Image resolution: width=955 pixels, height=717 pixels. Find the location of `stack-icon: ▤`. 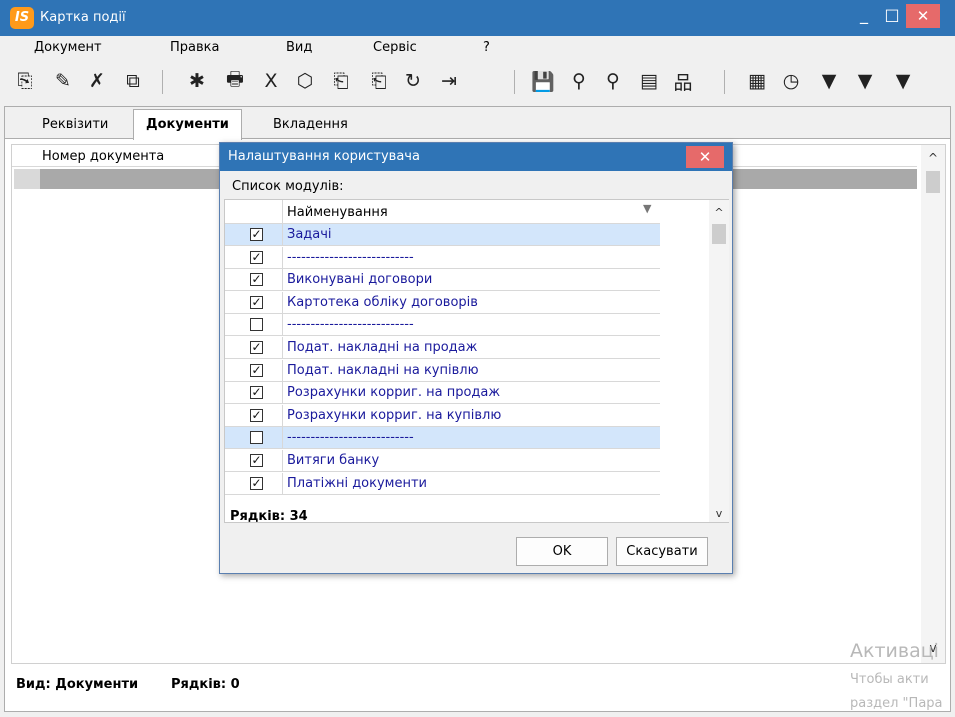

stack-icon: ▤ is located at coordinates (649, 81).